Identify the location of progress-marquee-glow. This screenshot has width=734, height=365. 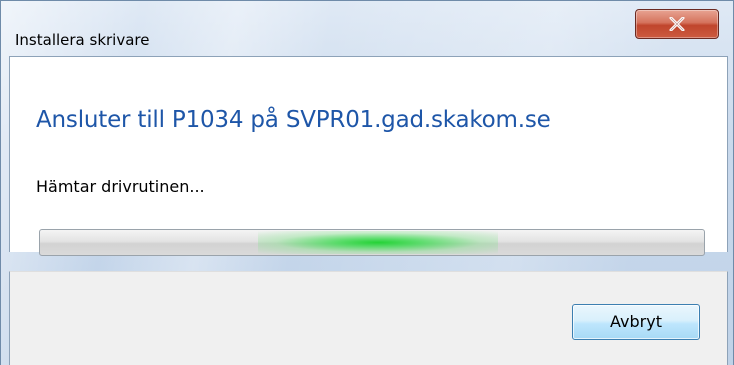
(378, 242).